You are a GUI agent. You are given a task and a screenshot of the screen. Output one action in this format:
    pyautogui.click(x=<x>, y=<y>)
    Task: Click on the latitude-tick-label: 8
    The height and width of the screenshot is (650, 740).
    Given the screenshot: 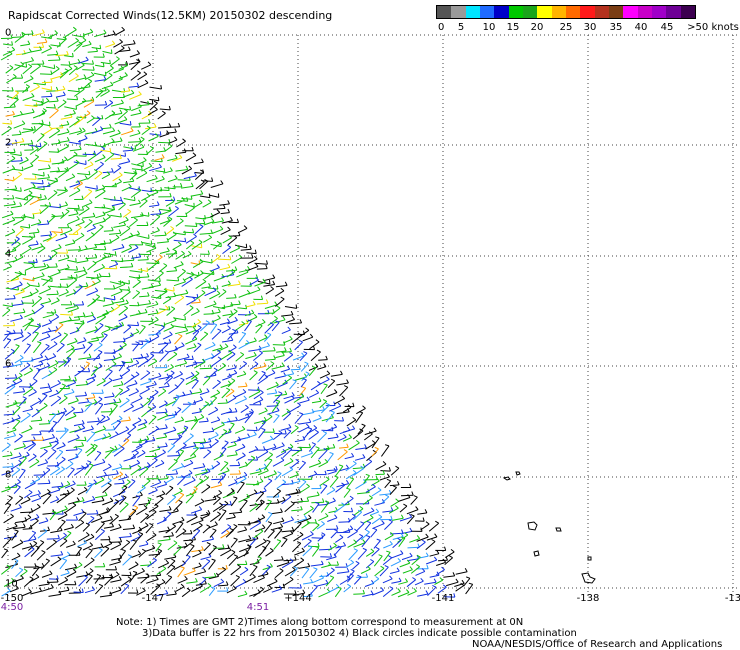 What is the action you would take?
    pyautogui.click(x=8, y=475)
    